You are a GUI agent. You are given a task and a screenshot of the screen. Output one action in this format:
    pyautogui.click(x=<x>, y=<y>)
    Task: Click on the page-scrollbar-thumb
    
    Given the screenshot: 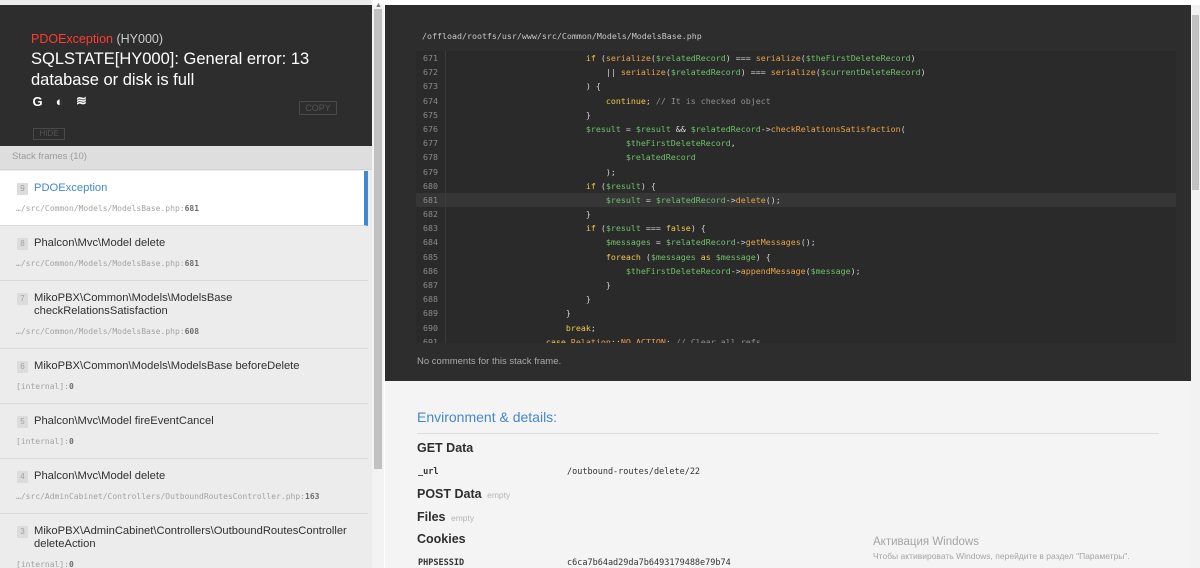 What is the action you would take?
    pyautogui.click(x=1195, y=102)
    